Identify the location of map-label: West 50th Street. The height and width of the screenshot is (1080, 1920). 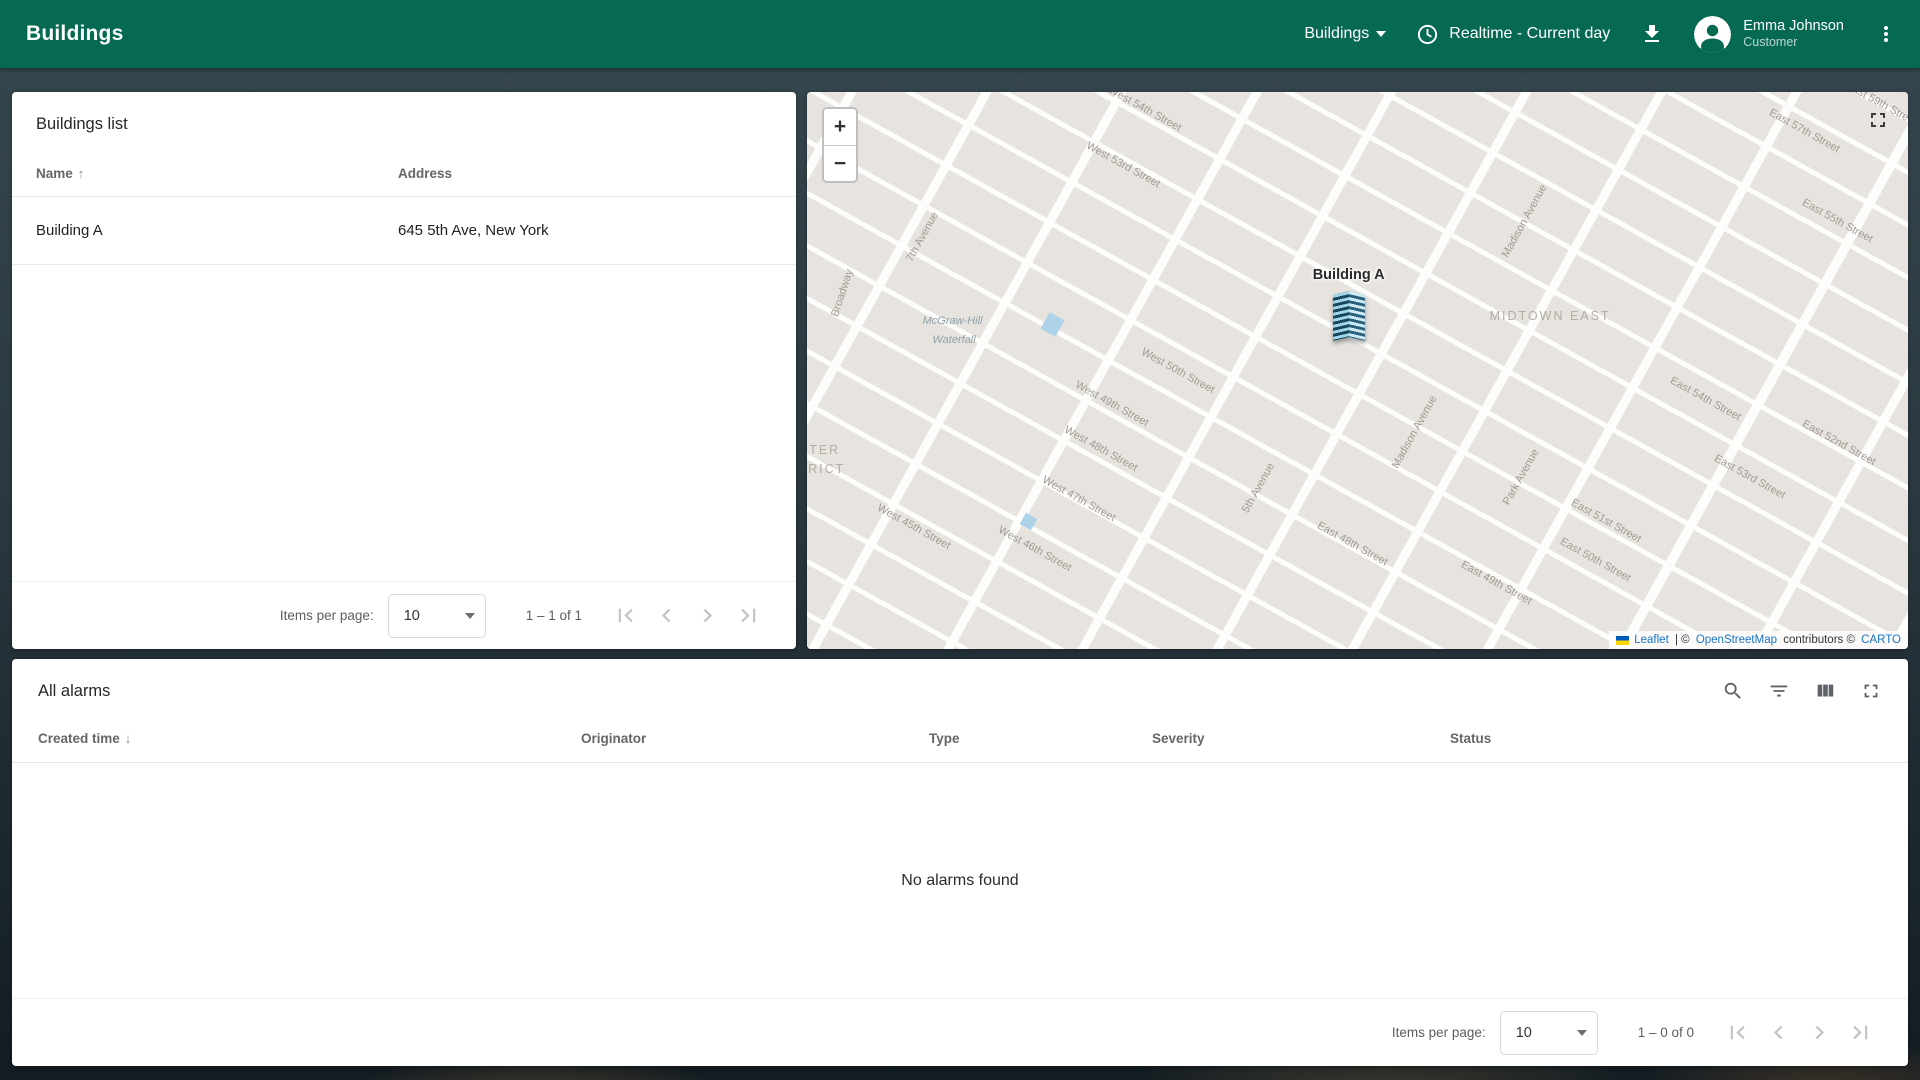
(1178, 370).